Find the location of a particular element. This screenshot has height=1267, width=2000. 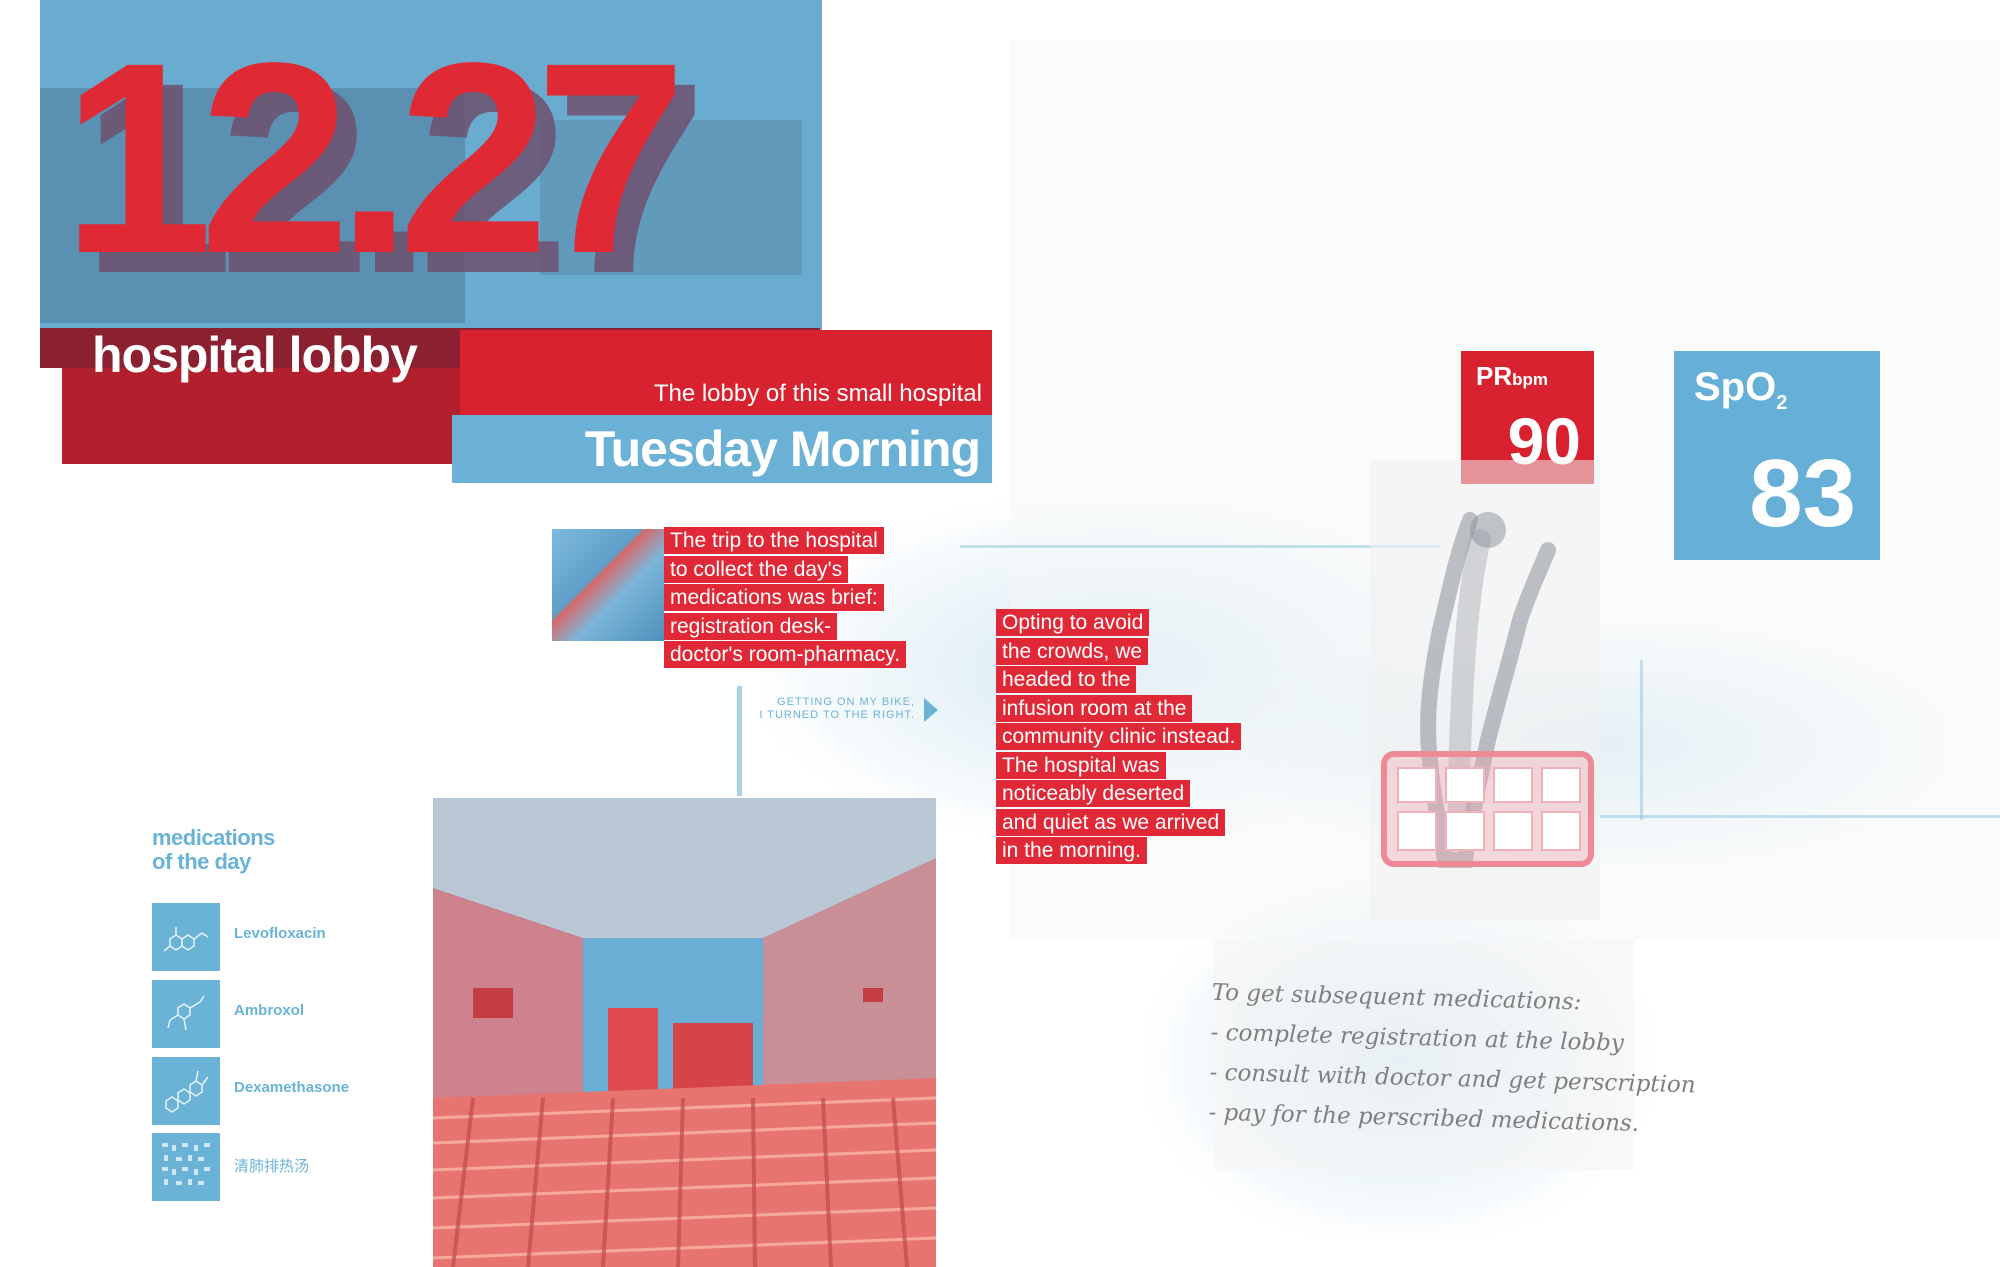

caption-line: infusion room at the is located at coordinates (1094, 708).